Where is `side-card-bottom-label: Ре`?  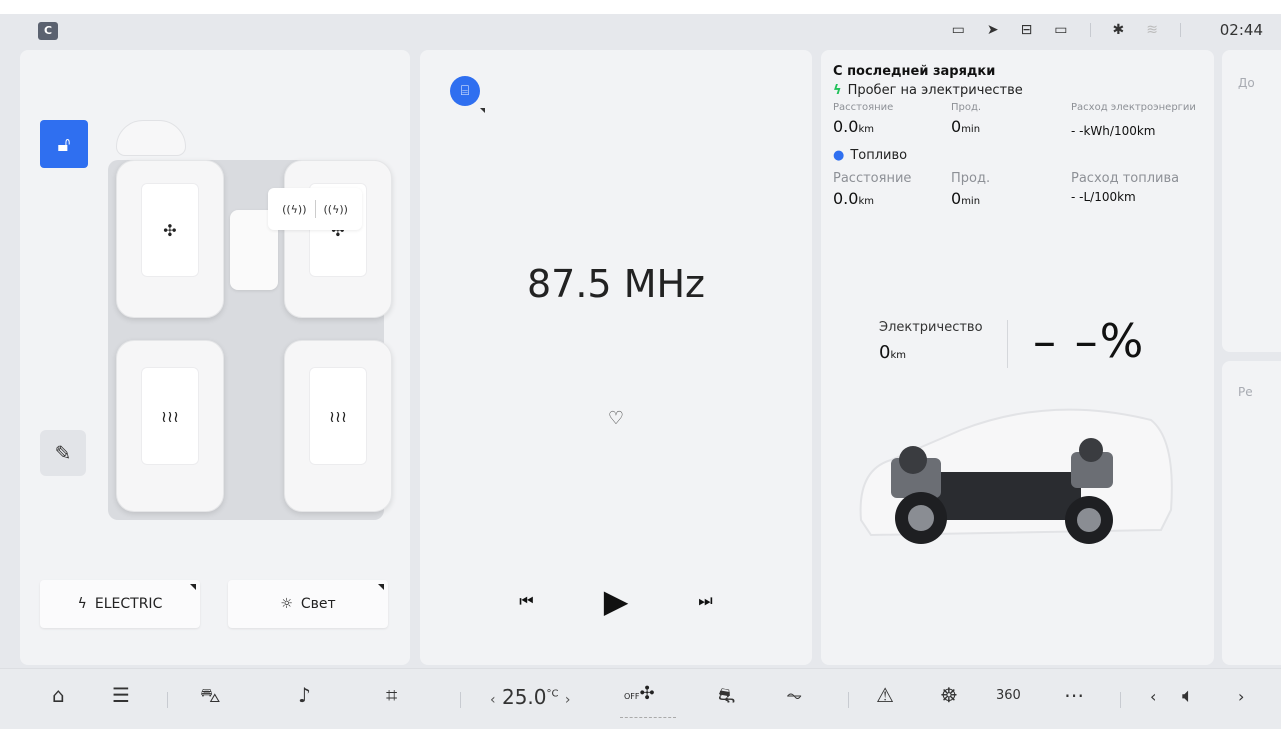 side-card-bottom-label: Ре is located at coordinates (1245, 392).